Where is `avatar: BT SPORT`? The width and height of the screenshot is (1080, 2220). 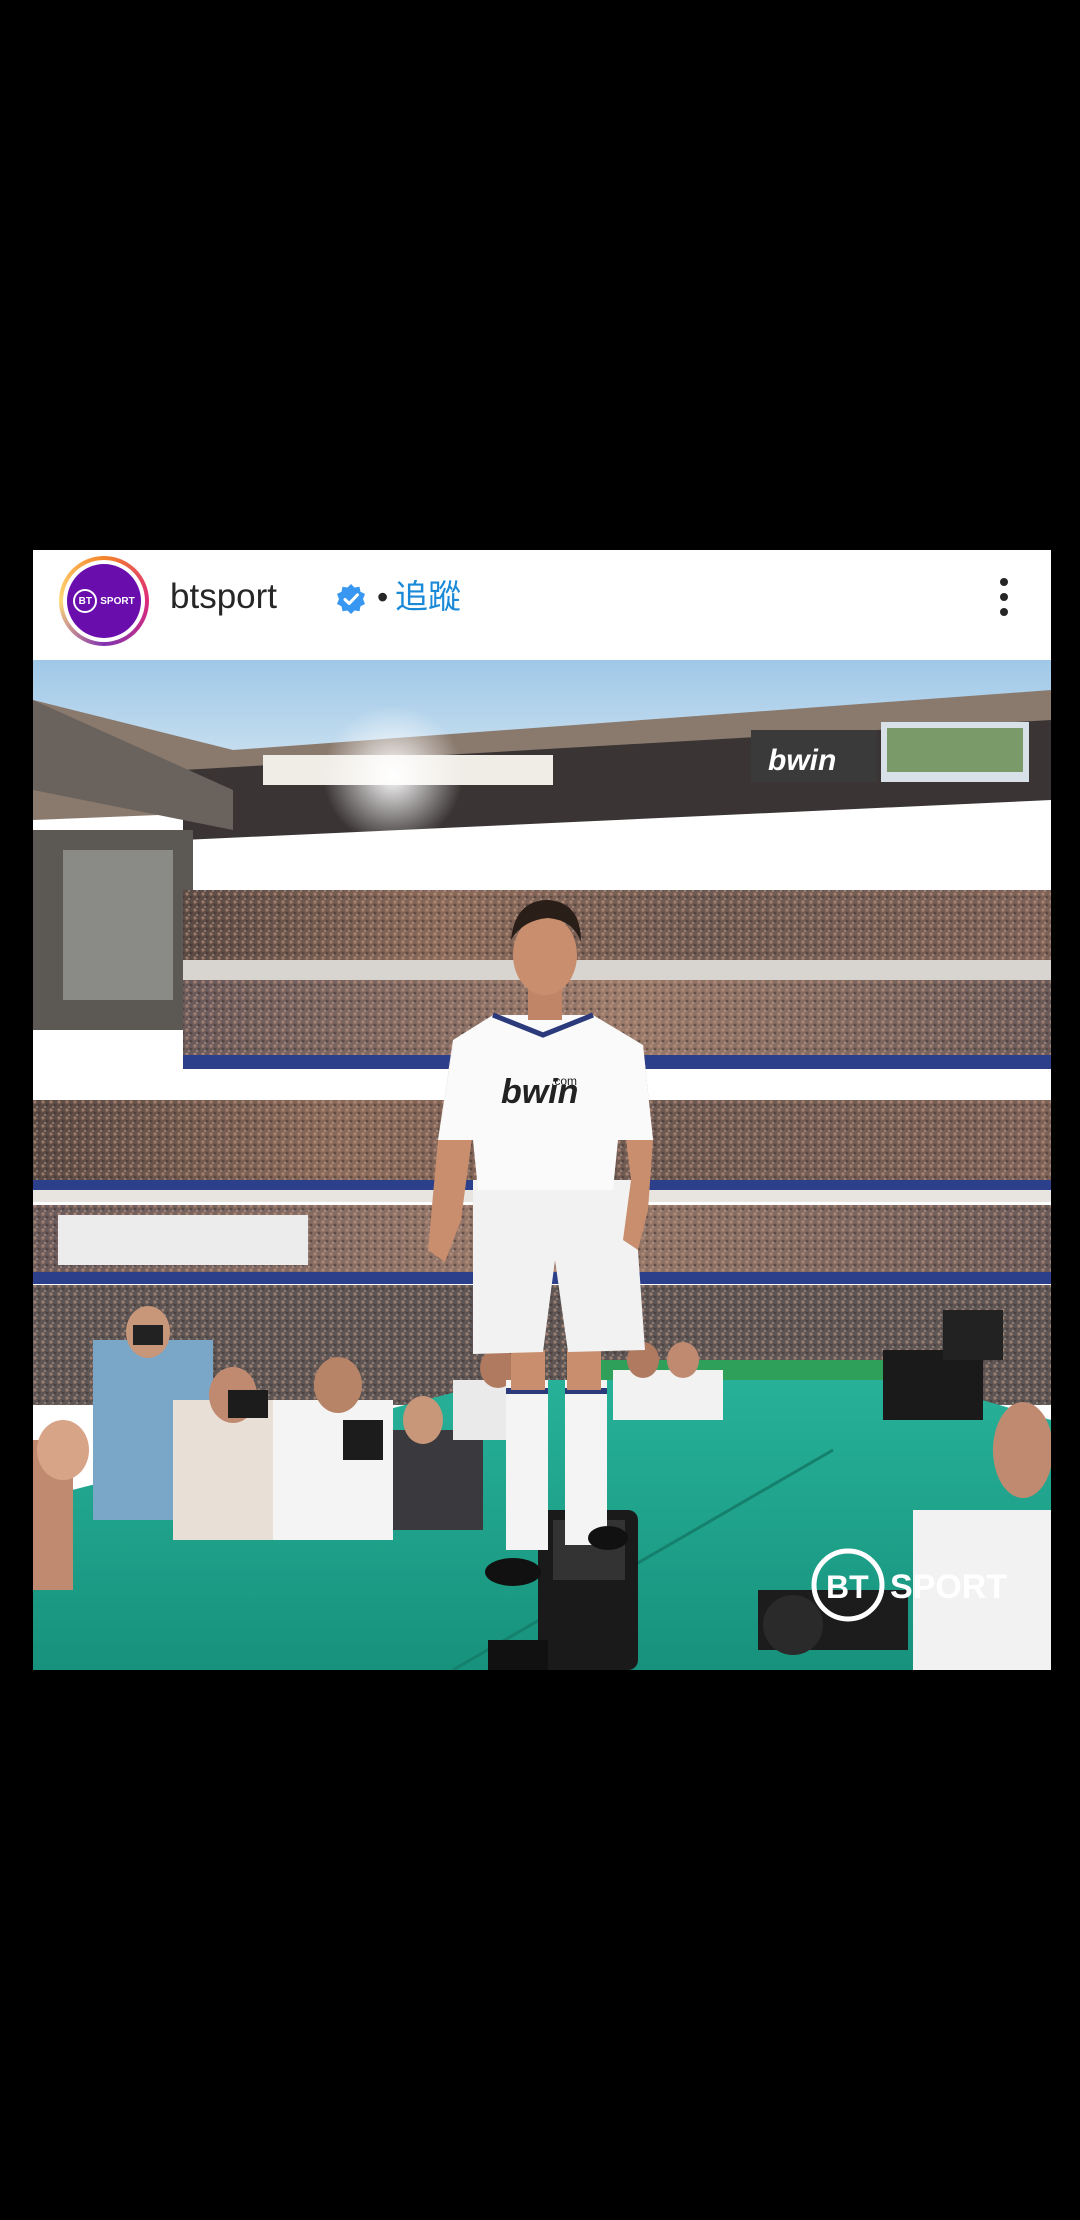 avatar: BT SPORT is located at coordinates (104, 601).